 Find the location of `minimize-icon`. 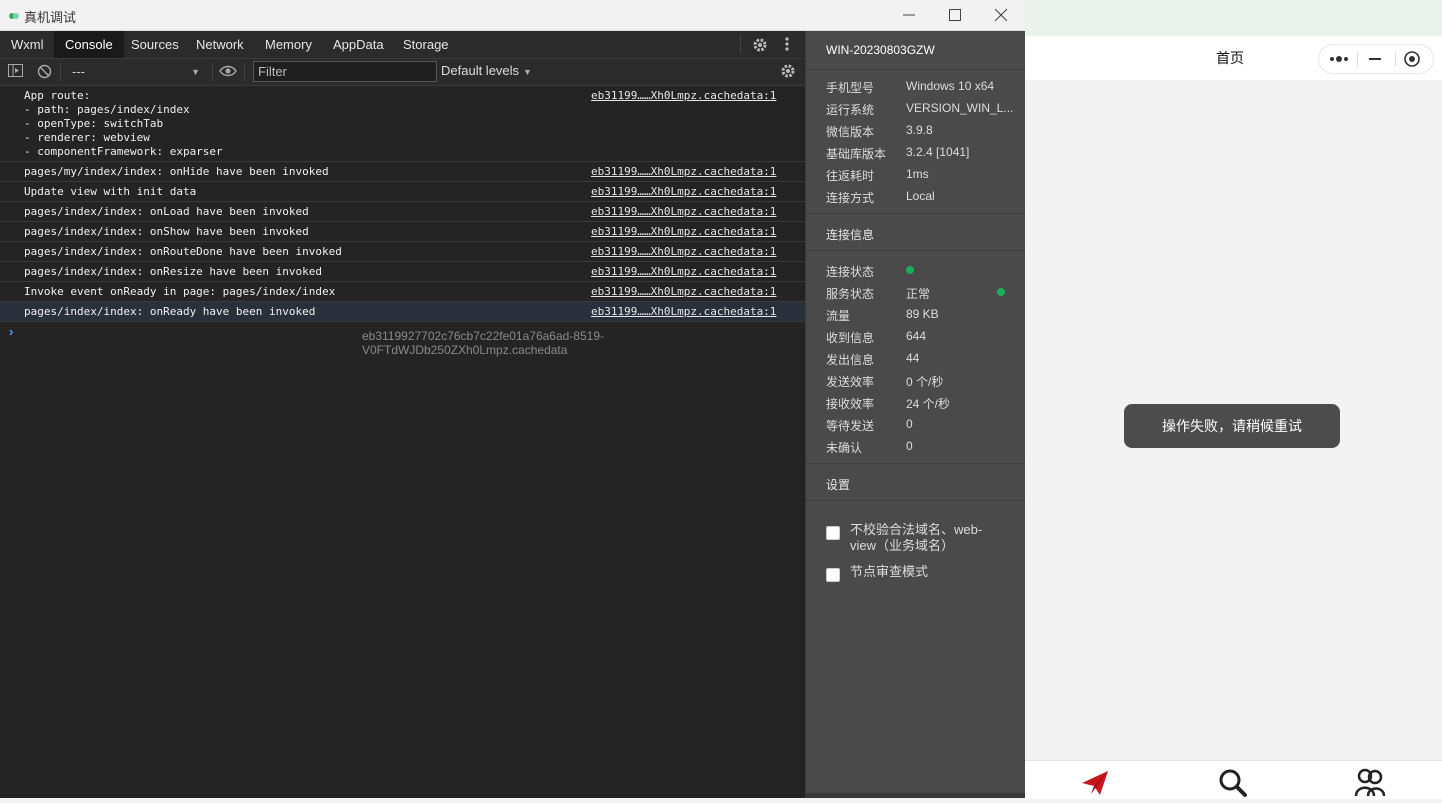

minimize-icon is located at coordinates (1375, 59).